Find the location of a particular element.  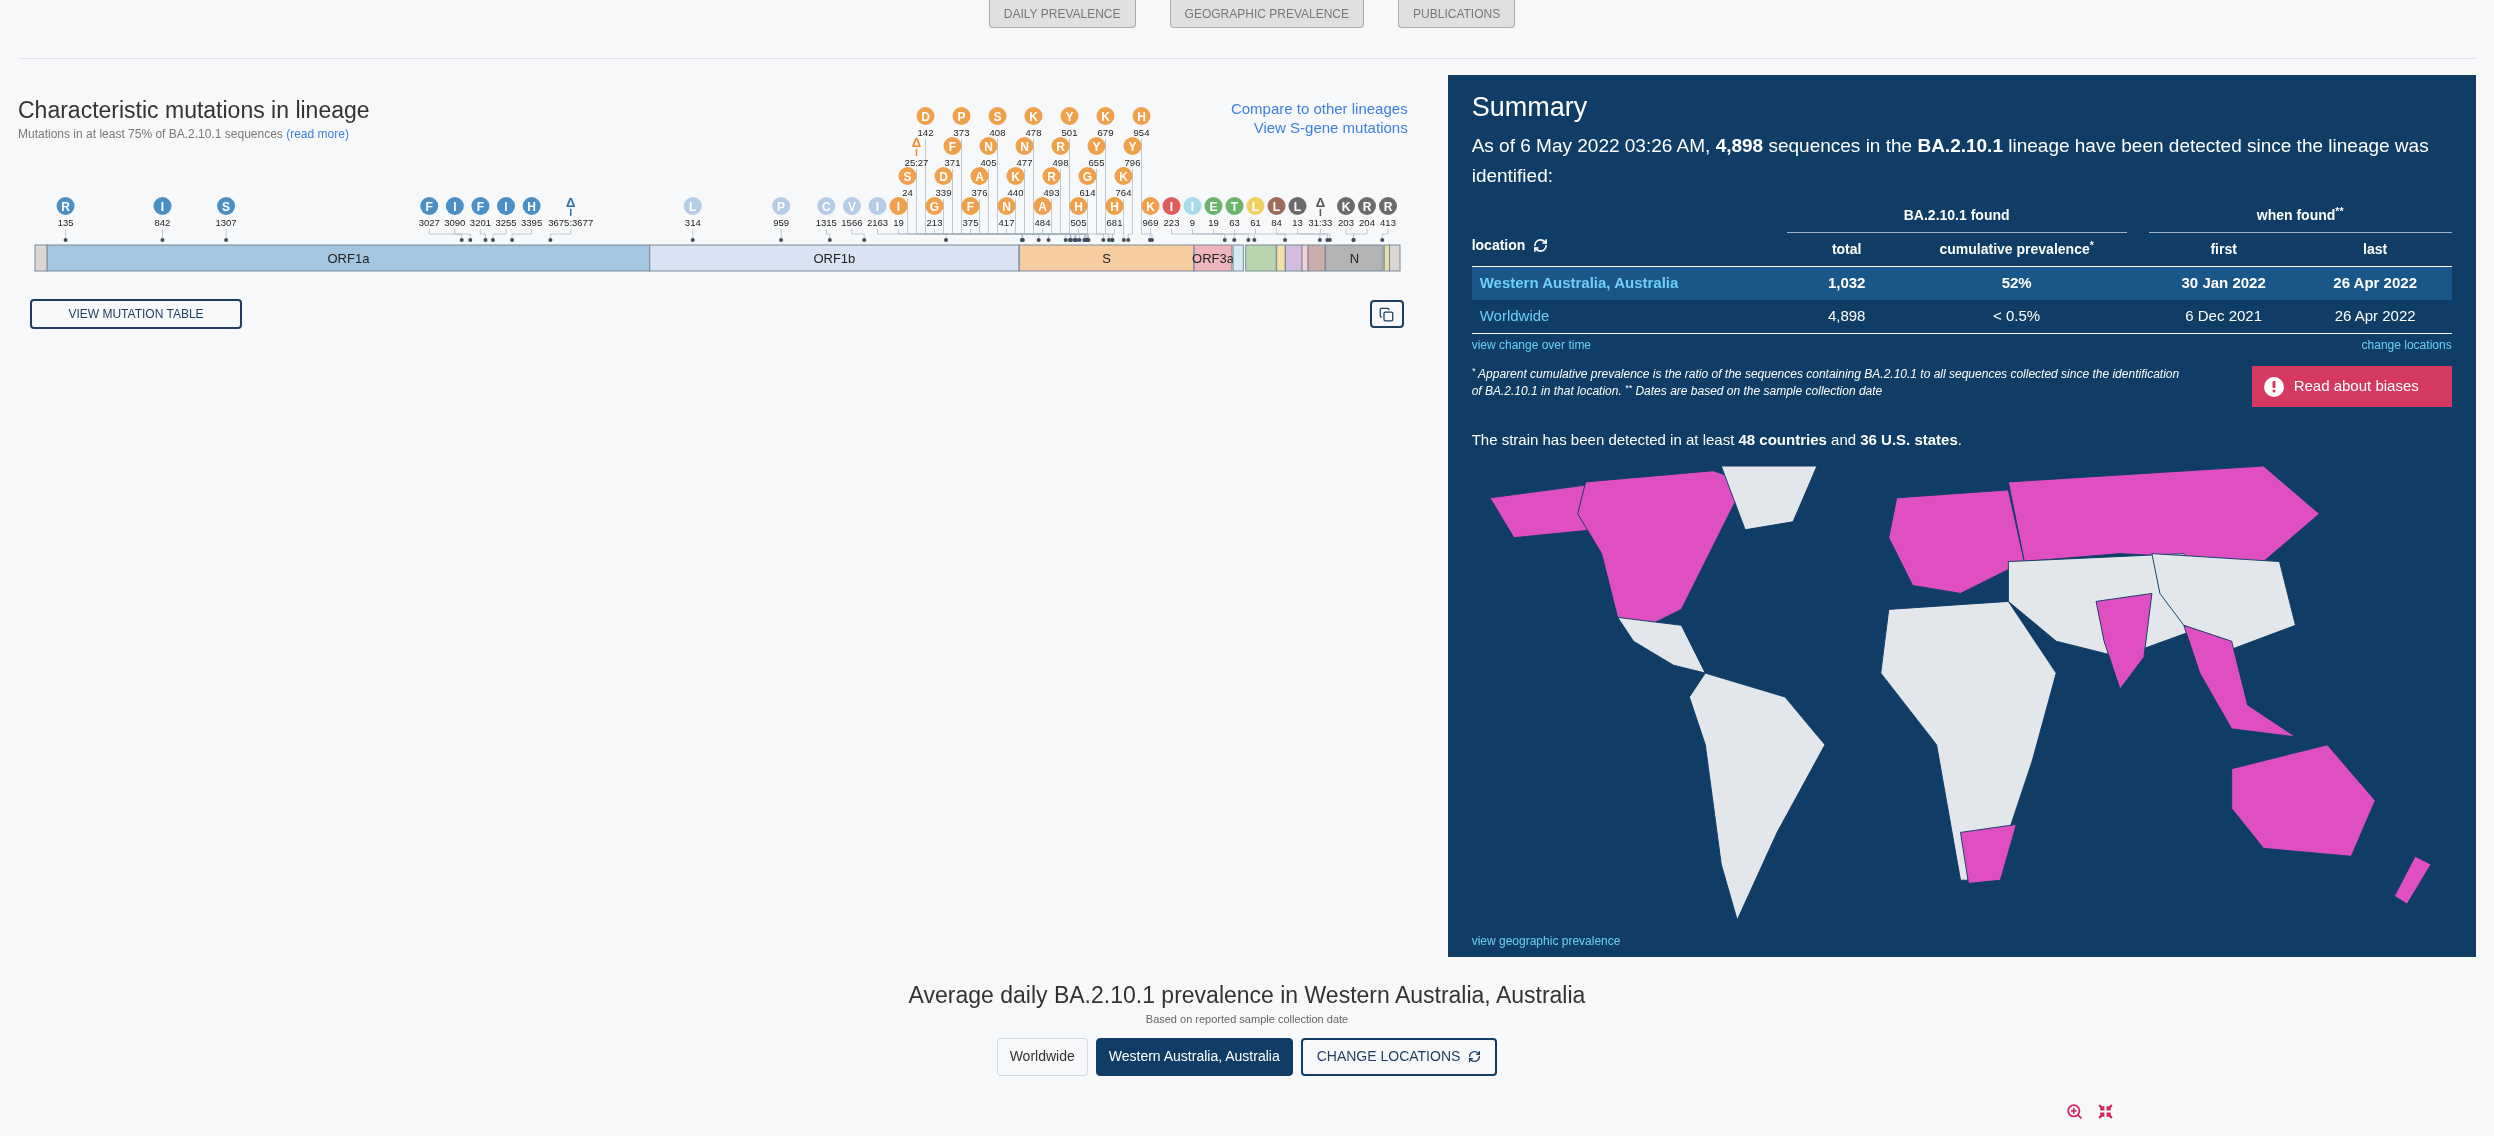

collapse-button is located at coordinates (2105, 1111).